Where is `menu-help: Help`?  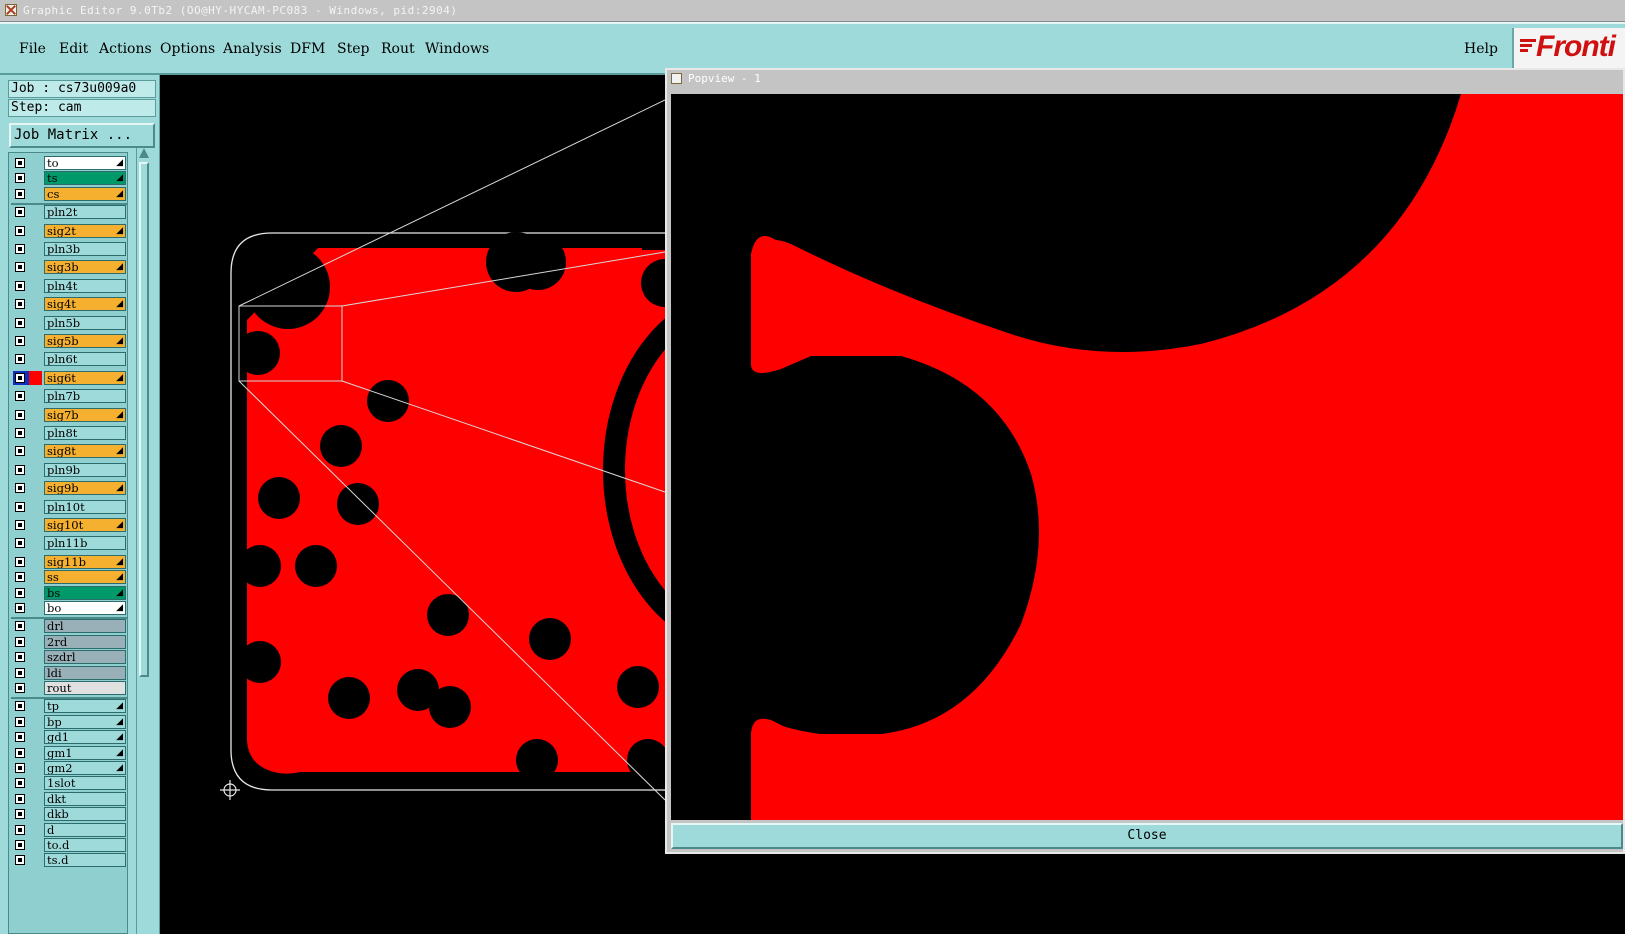
menu-help: Help is located at coordinates (1481, 49).